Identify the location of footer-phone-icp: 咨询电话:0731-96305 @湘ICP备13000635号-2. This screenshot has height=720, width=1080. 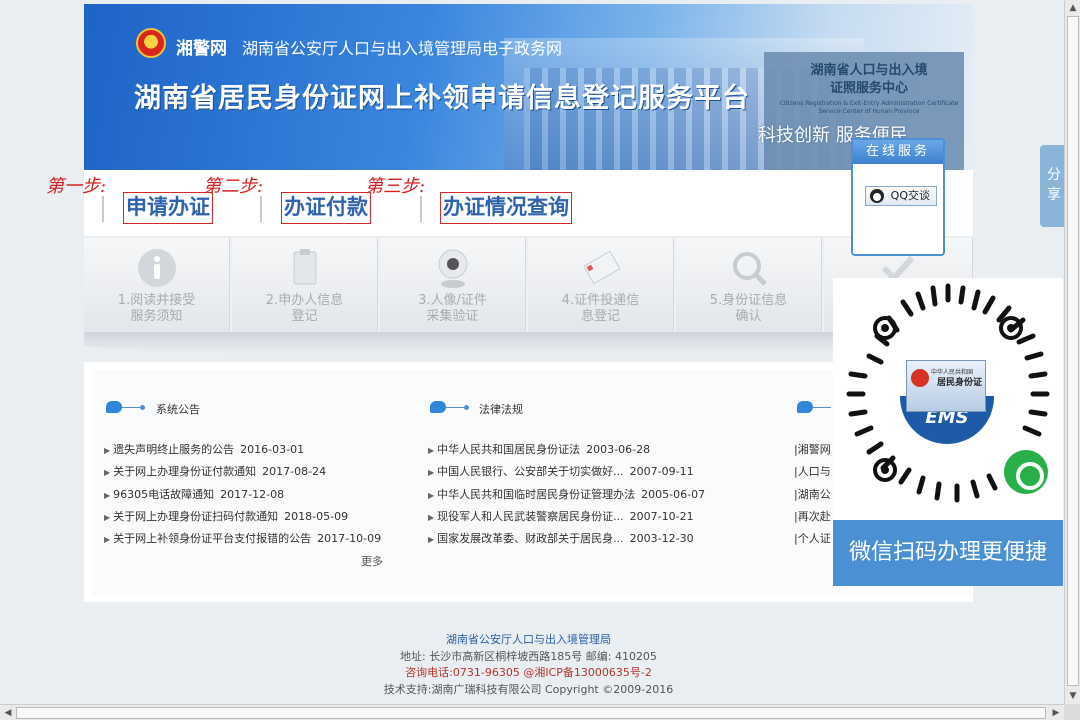
(528, 672).